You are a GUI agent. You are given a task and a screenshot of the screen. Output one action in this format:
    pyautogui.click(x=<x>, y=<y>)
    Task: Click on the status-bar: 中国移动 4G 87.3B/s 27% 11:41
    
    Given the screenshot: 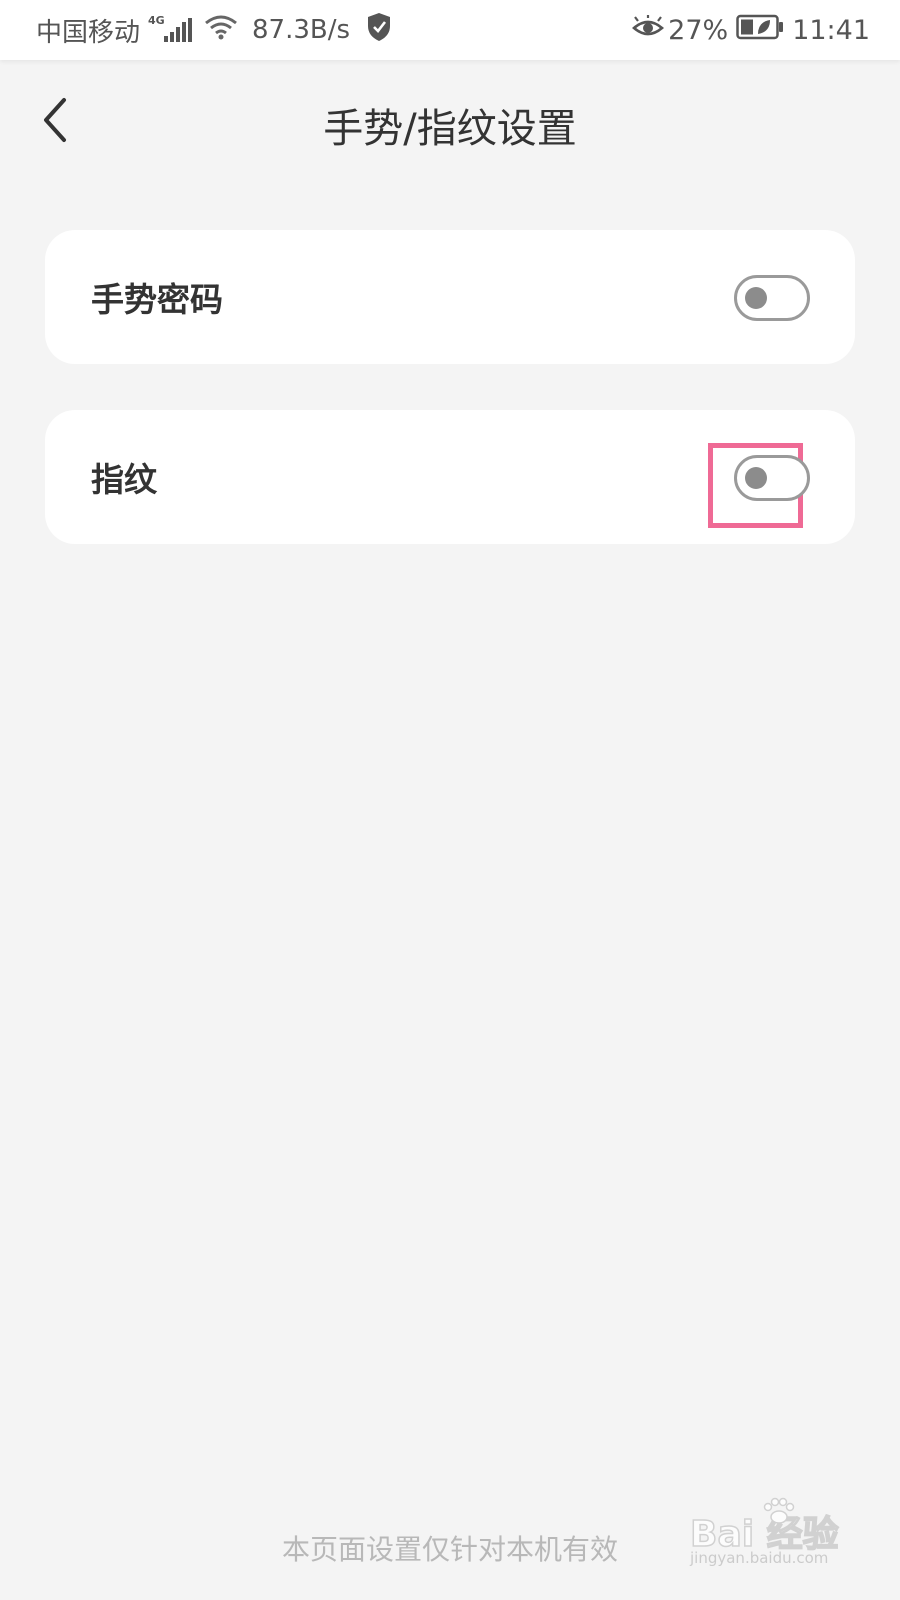 What is the action you would take?
    pyautogui.click(x=450, y=30)
    